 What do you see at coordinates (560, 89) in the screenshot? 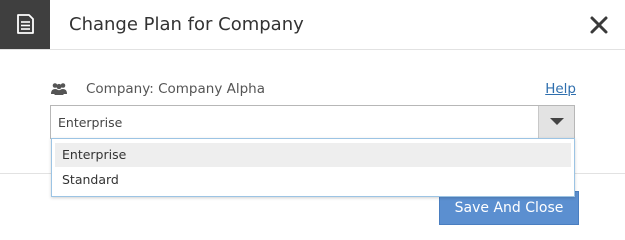
I see `help-link: Help` at bounding box center [560, 89].